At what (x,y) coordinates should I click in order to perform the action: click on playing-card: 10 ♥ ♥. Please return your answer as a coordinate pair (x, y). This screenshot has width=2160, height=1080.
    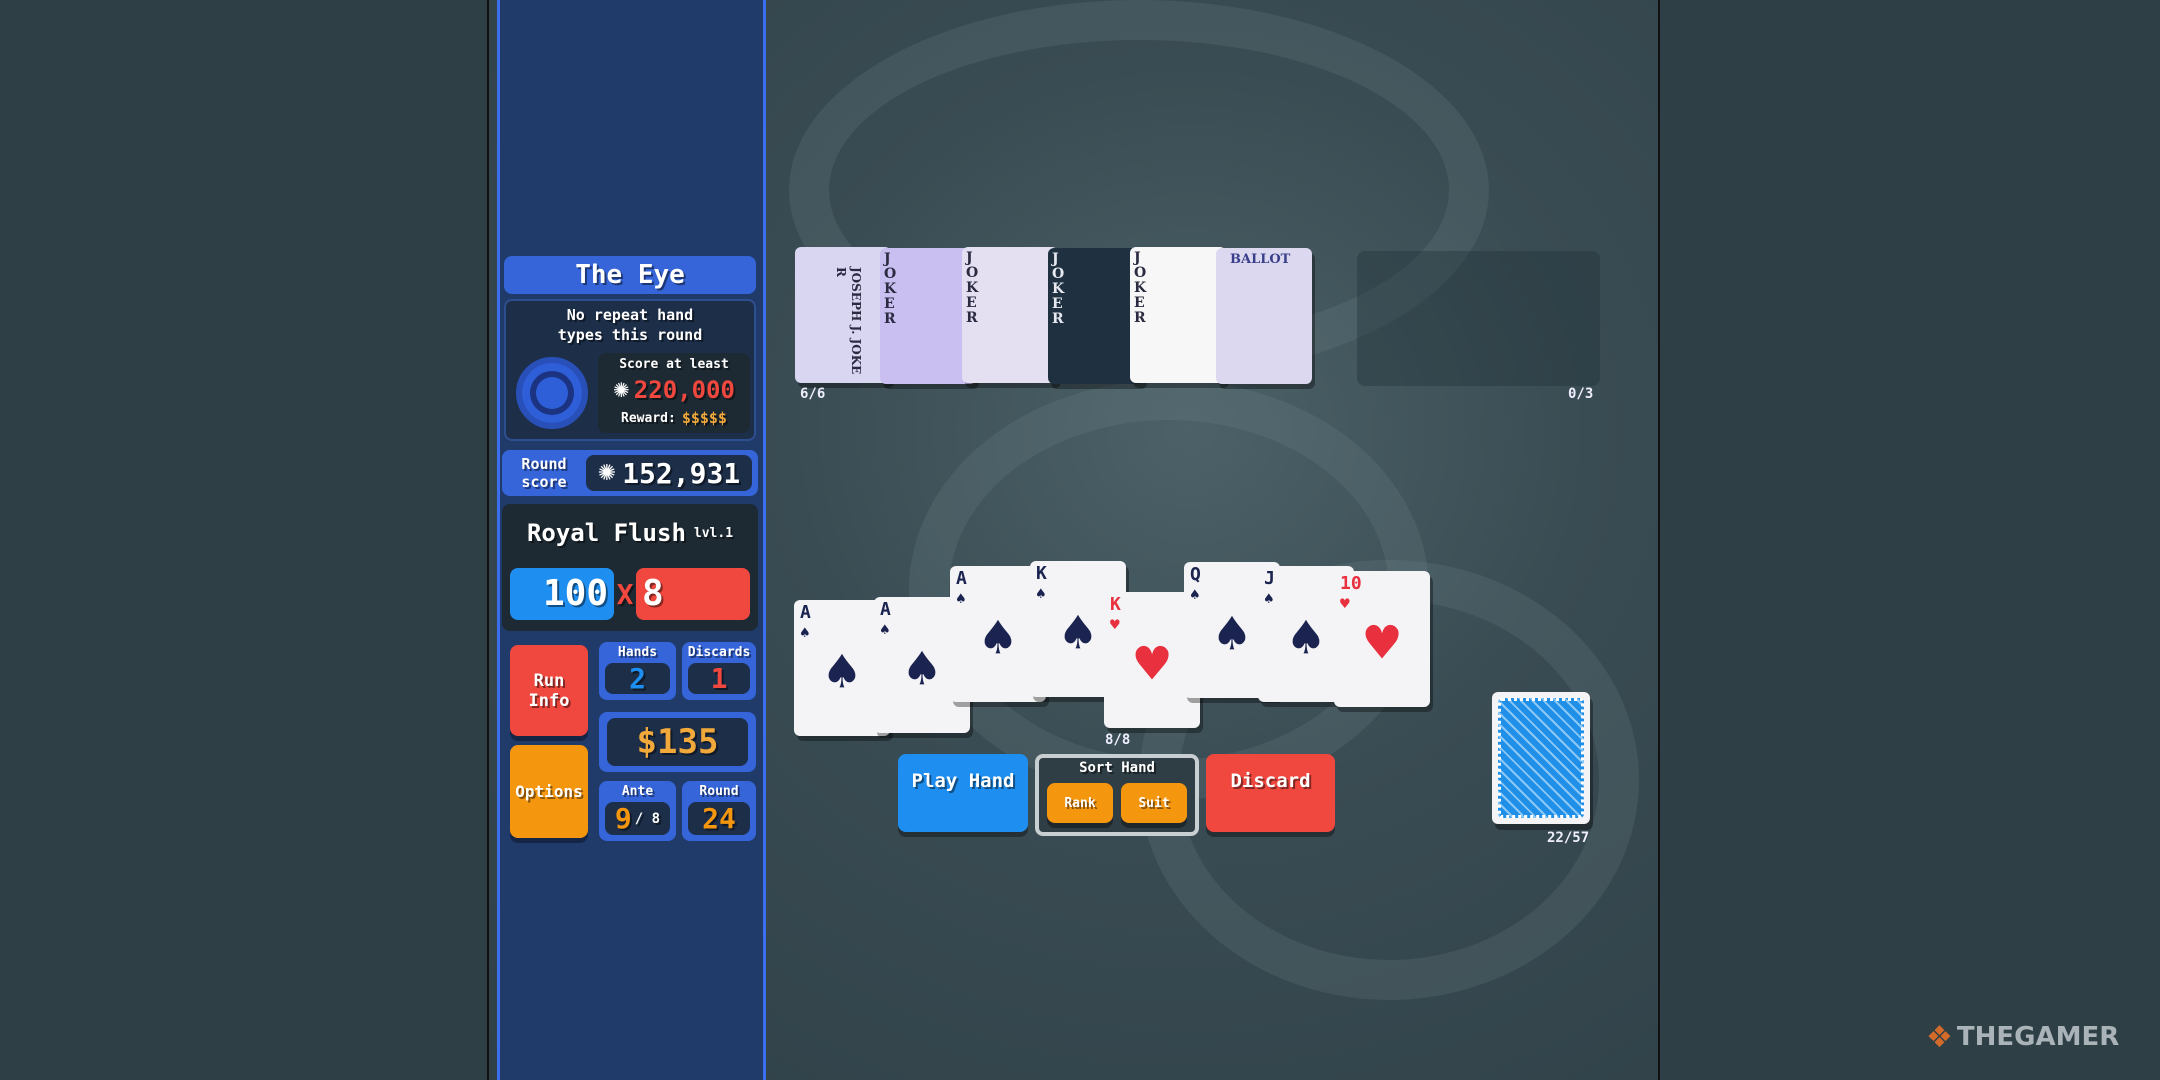
    Looking at the image, I should click on (1382, 639).